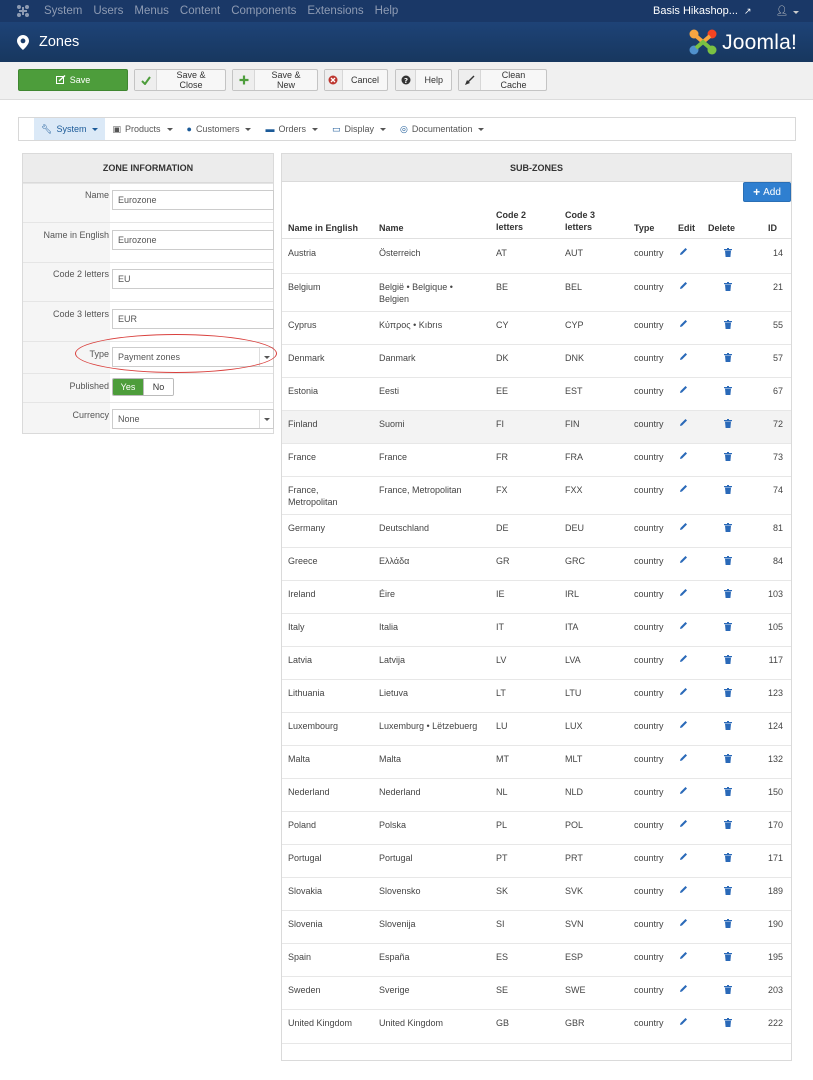 This screenshot has width=813, height=1080. Describe the element at coordinates (193, 319) in the screenshot. I see `code3-input: EUR` at that location.